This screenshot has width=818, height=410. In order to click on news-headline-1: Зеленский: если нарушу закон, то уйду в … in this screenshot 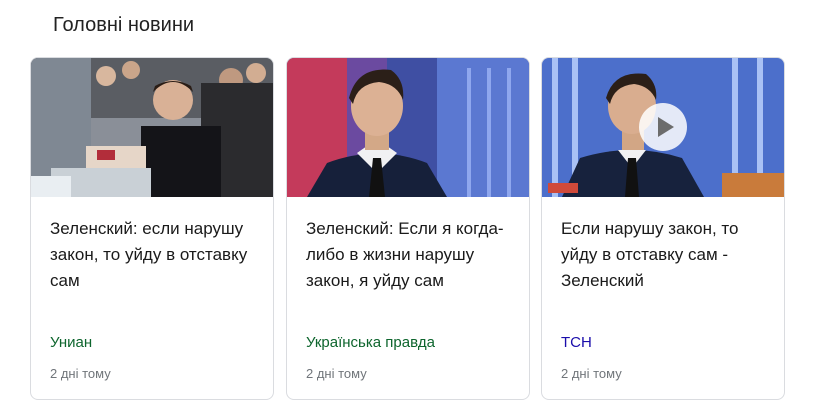, I will do `click(154, 255)`.